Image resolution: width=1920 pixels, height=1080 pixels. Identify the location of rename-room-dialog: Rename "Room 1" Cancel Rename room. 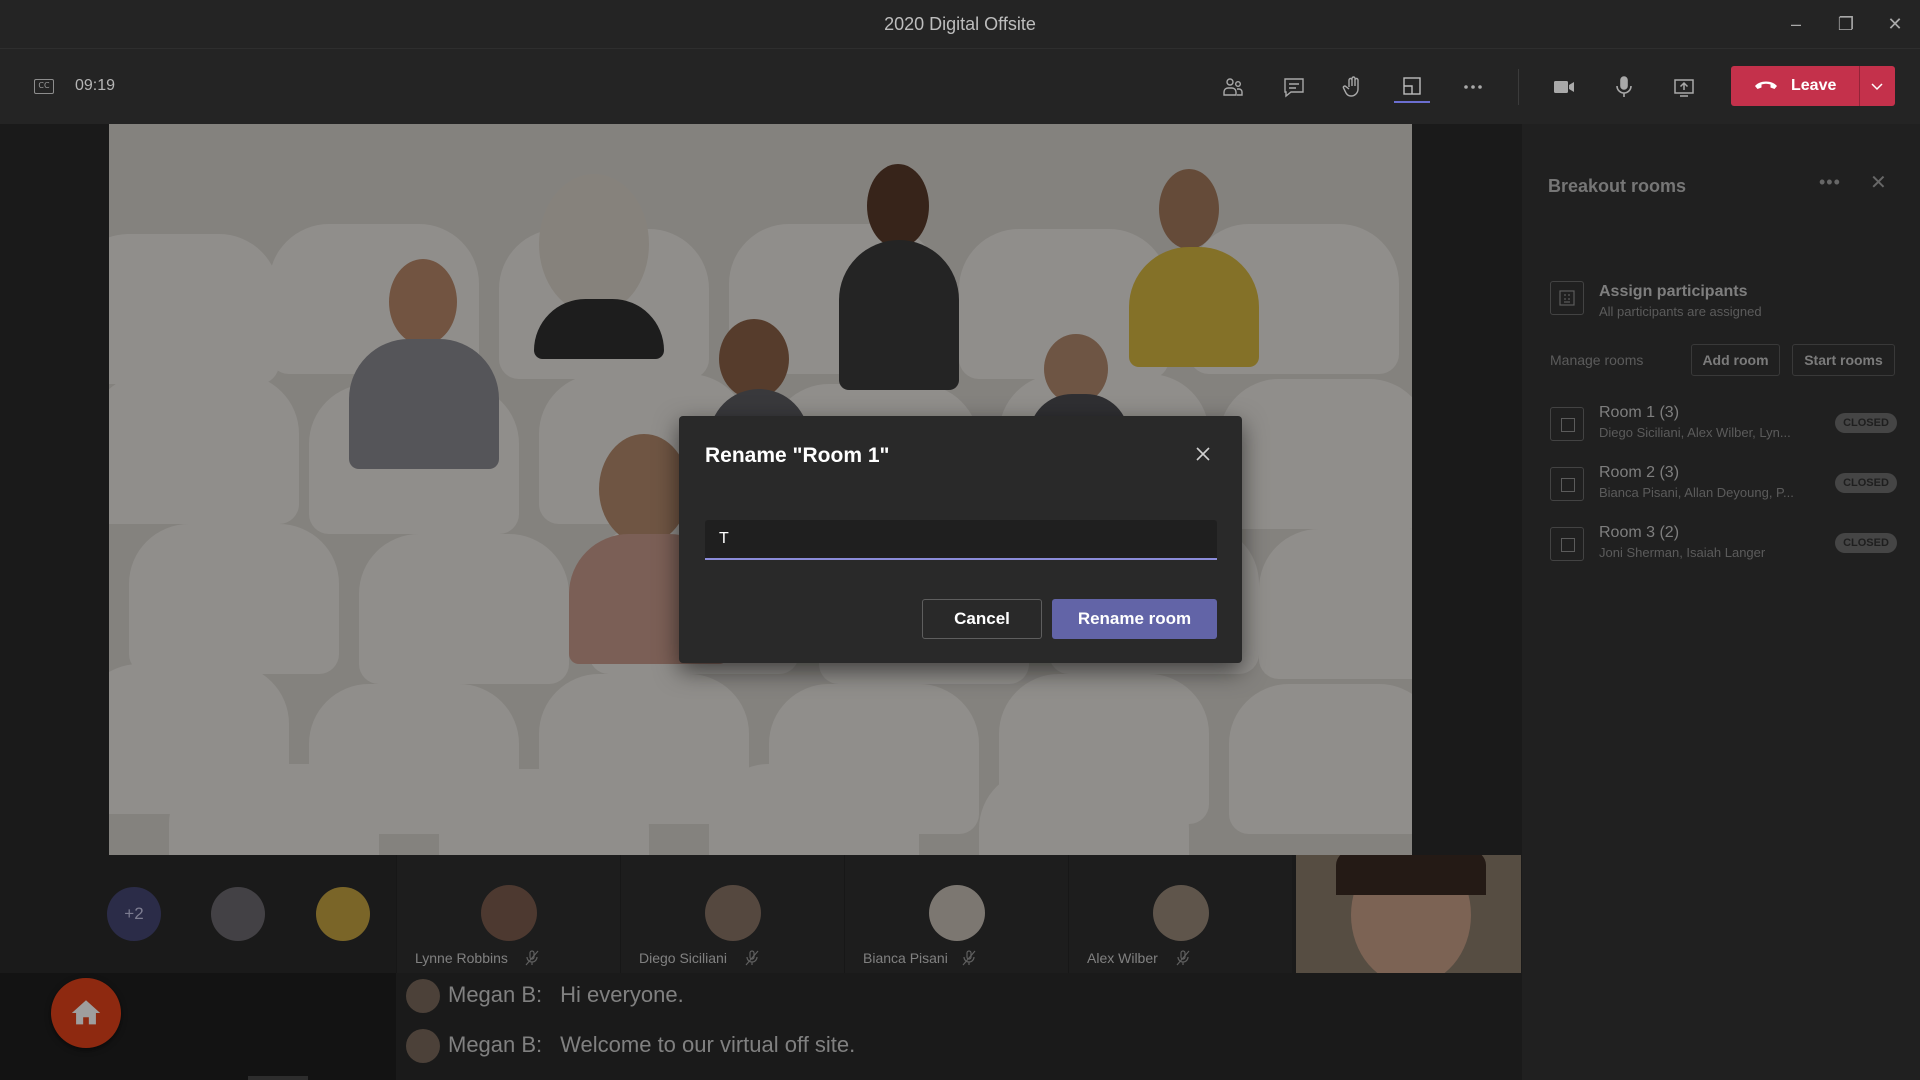
(960, 539).